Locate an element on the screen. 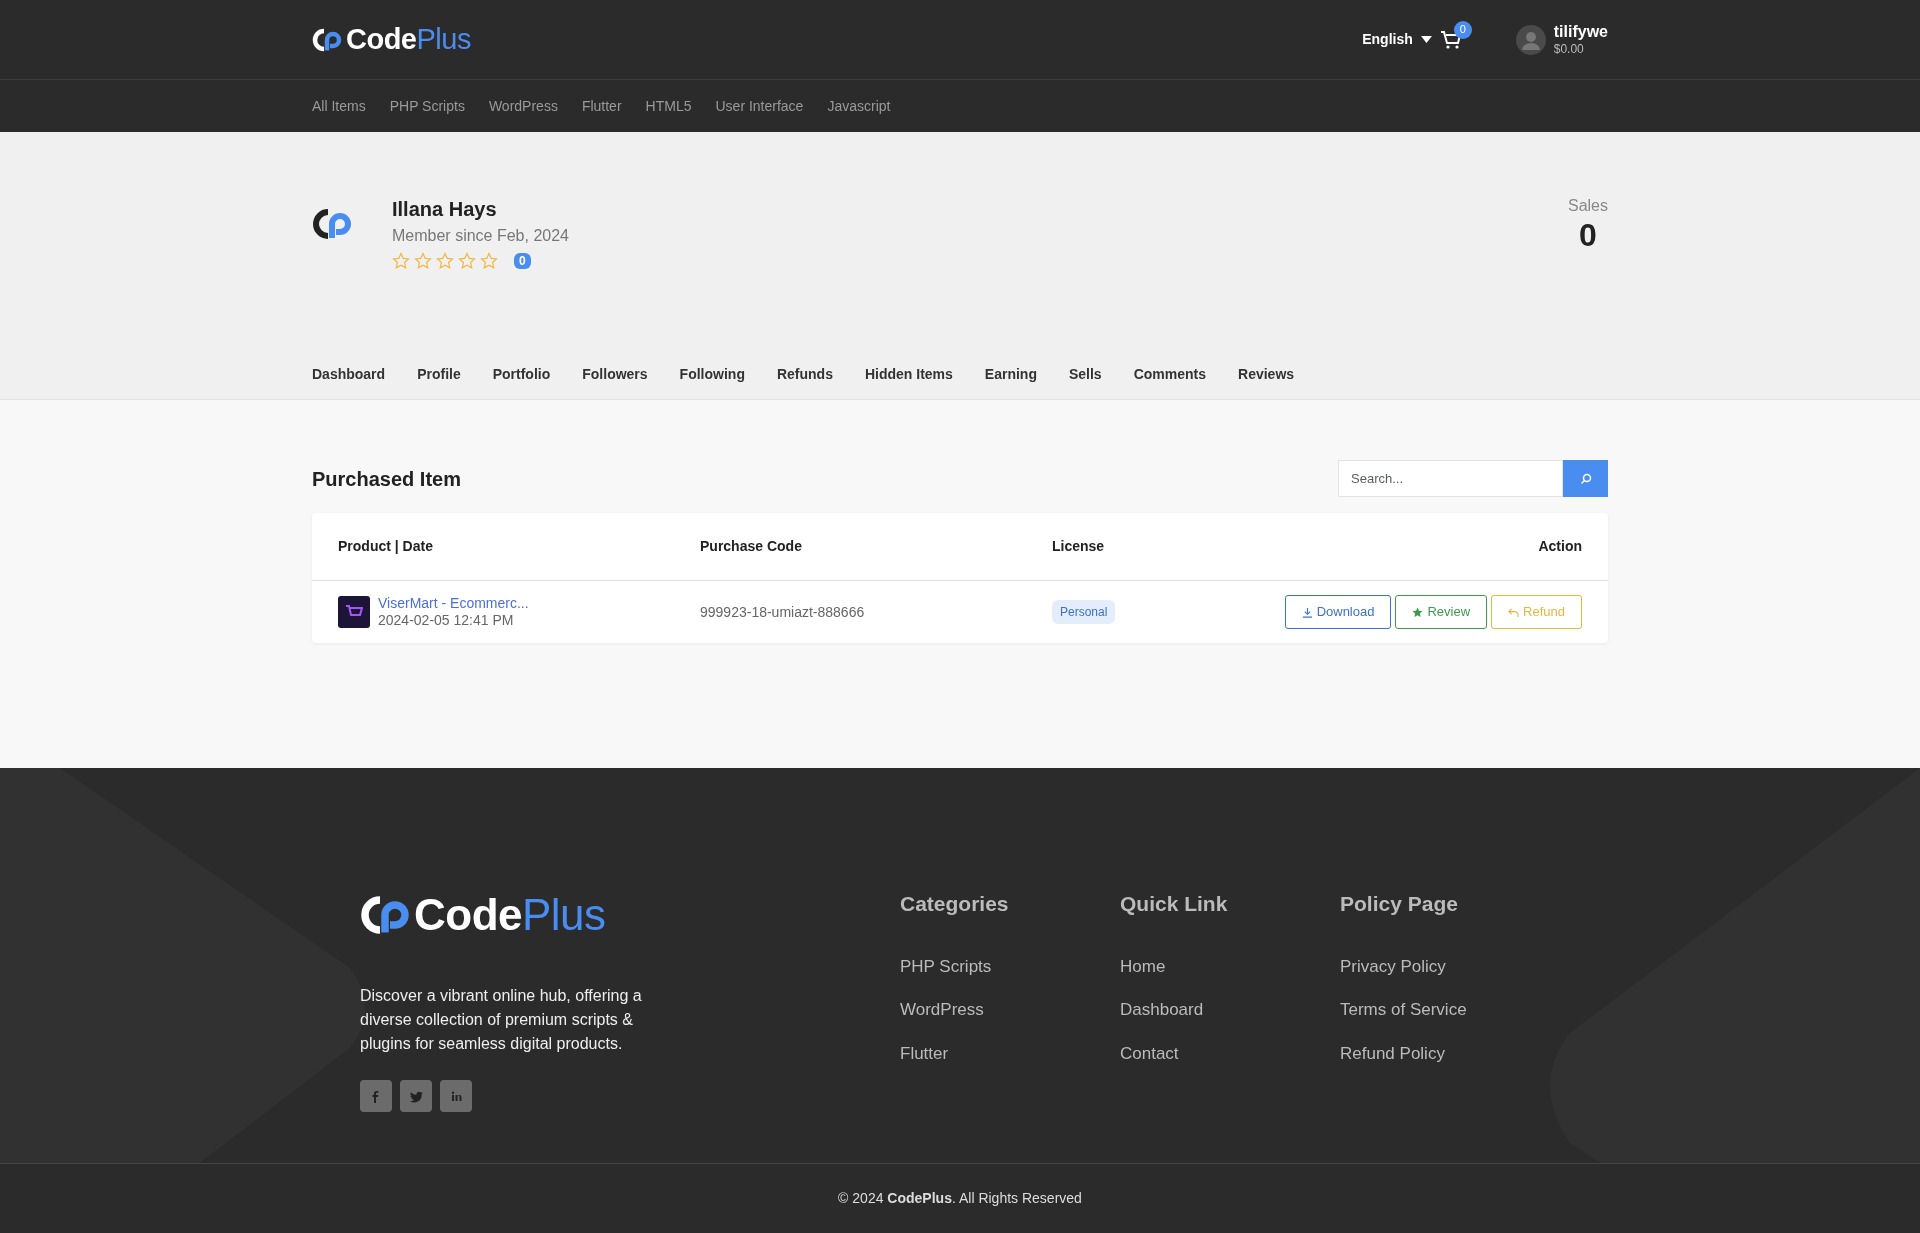  footer-link: Flutter is located at coordinates (1010, 1053).